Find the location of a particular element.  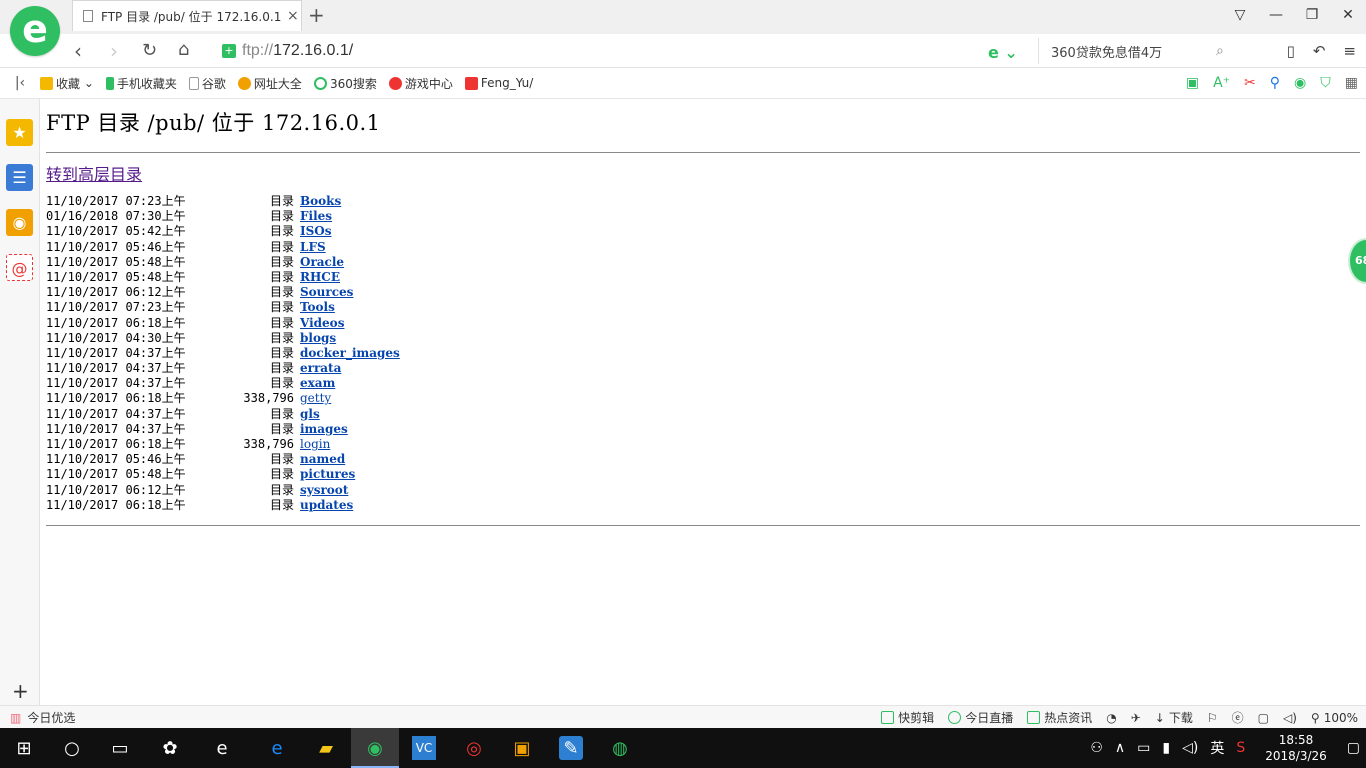

weibo-icon: ◉ is located at coordinates (19, 222).